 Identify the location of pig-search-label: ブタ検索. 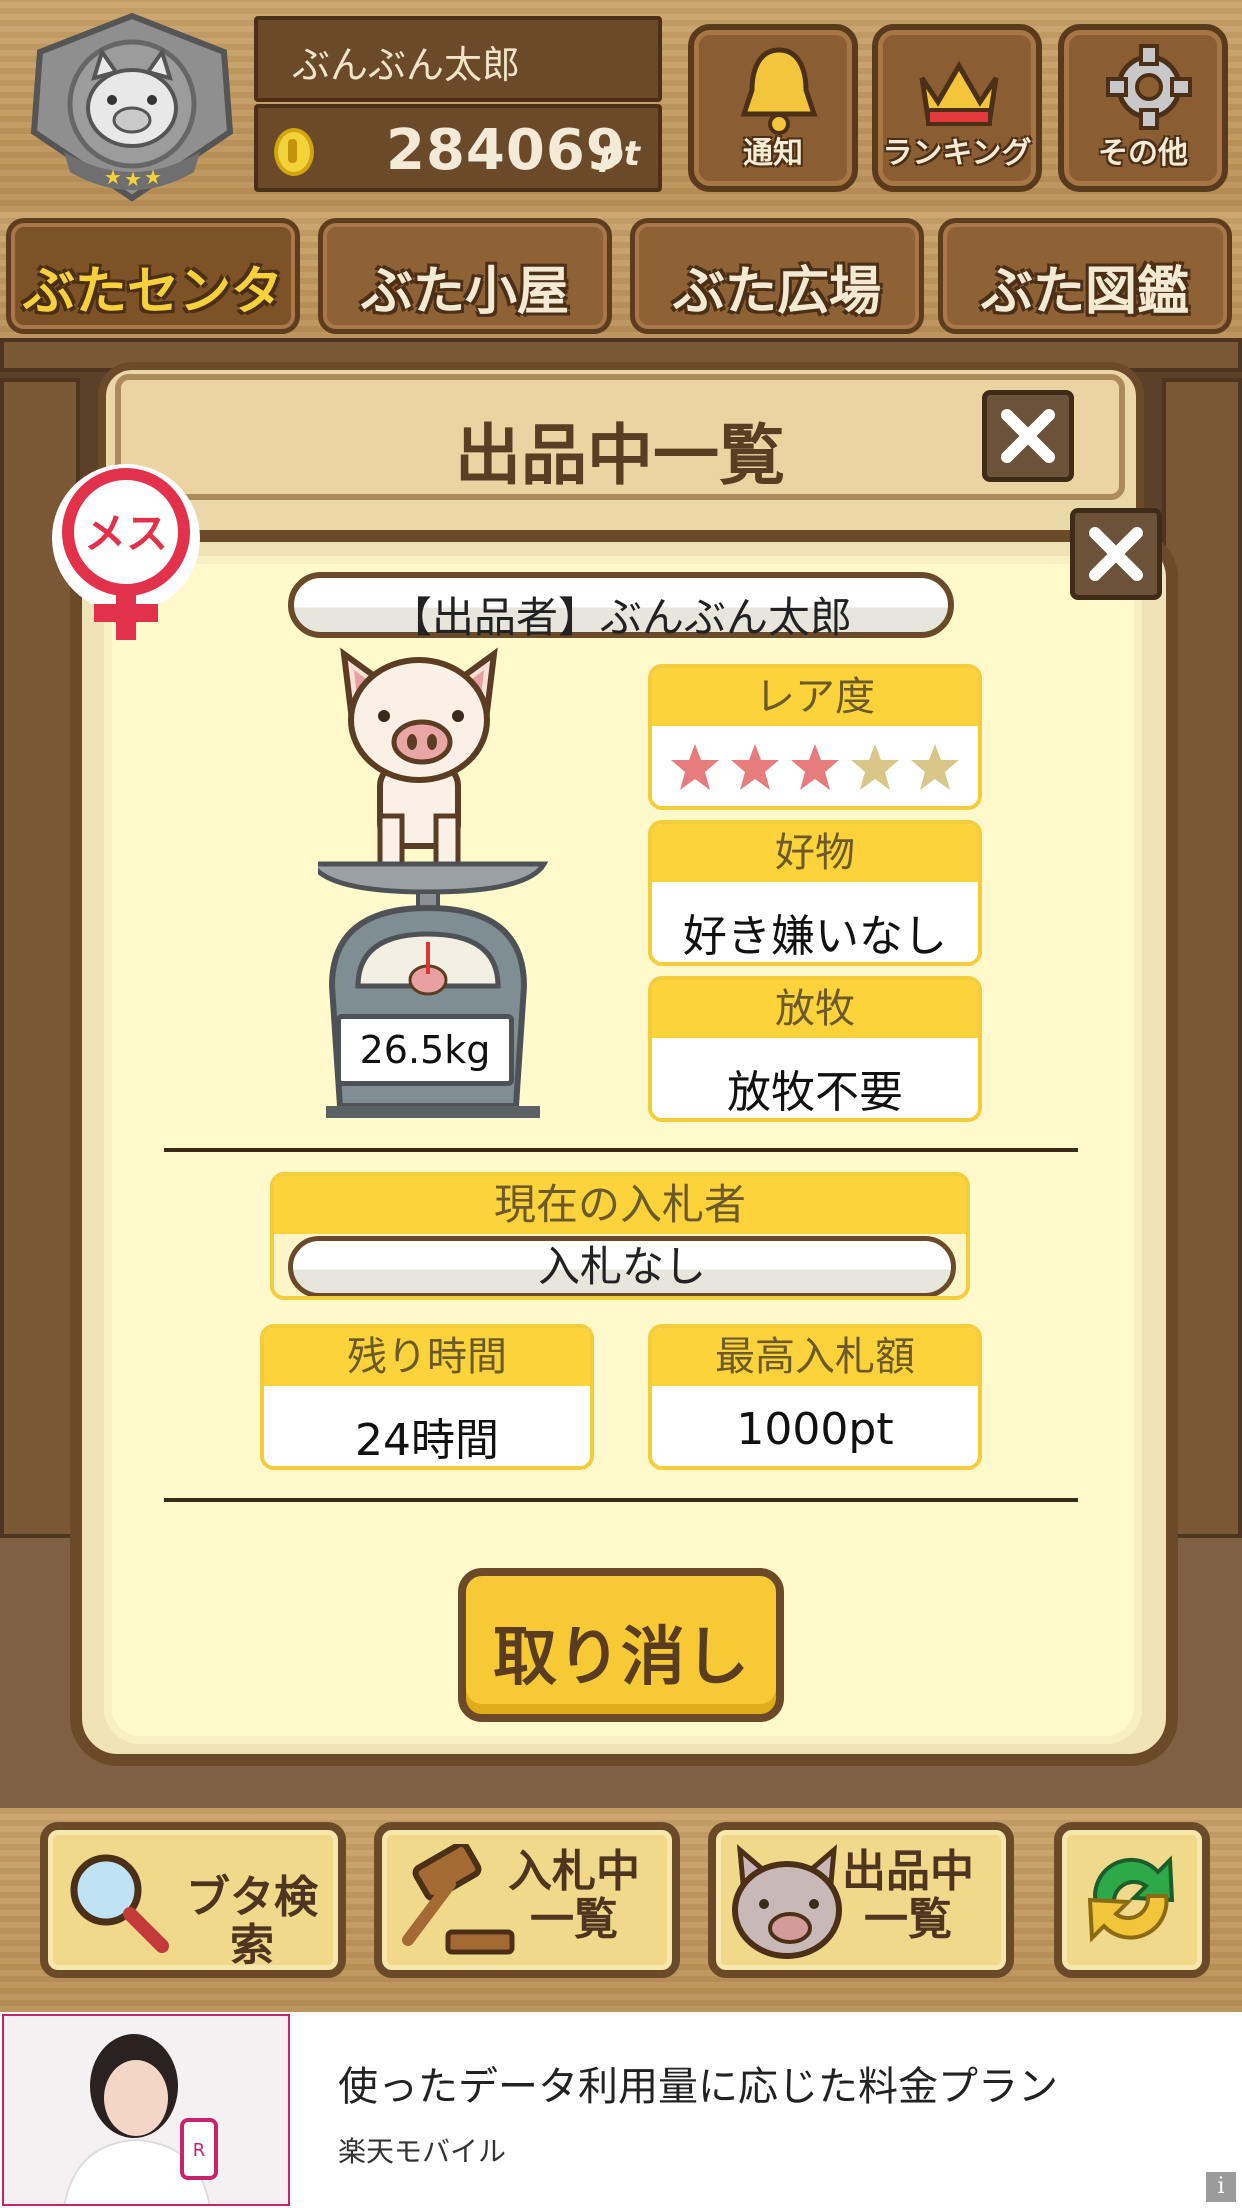
(252, 1921).